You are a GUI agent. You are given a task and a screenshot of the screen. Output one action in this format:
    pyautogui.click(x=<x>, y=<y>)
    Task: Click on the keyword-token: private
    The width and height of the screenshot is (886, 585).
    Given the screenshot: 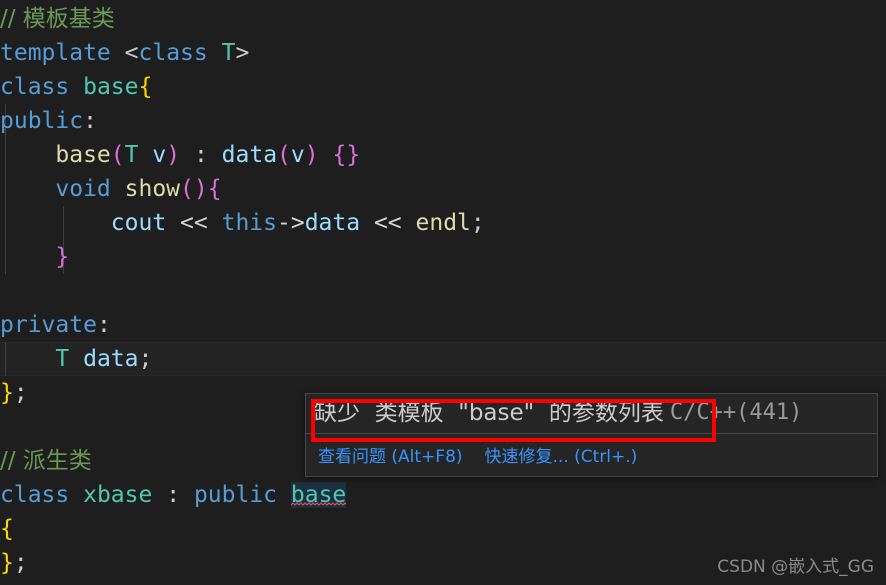 What is the action you would take?
    pyautogui.click(x=48, y=325)
    